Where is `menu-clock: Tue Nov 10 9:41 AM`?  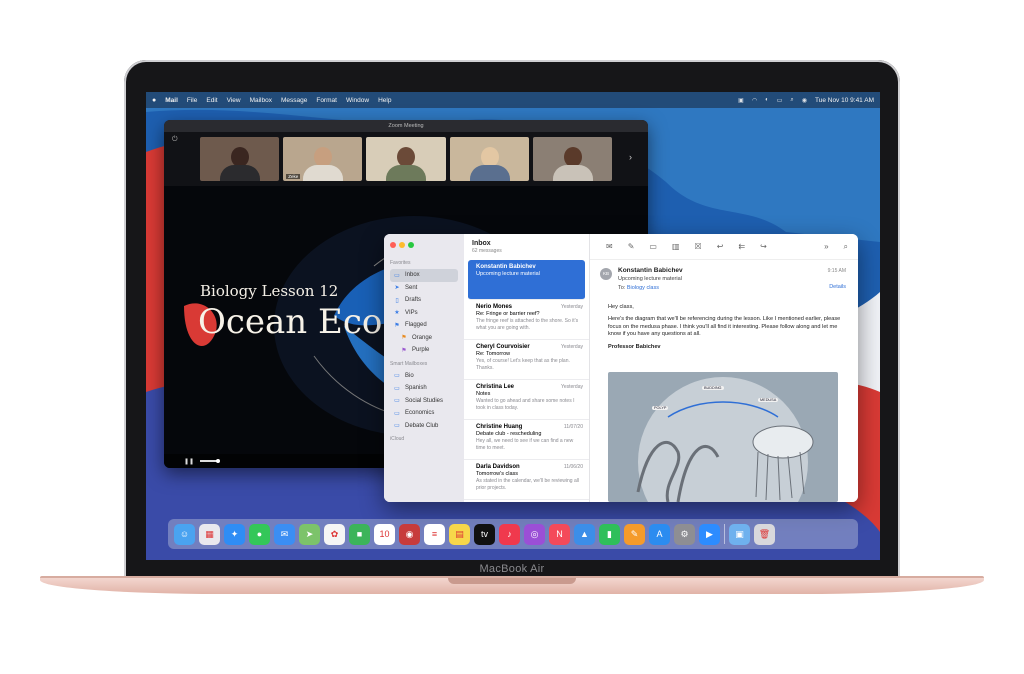 menu-clock: Tue Nov 10 9:41 AM is located at coordinates (844, 100).